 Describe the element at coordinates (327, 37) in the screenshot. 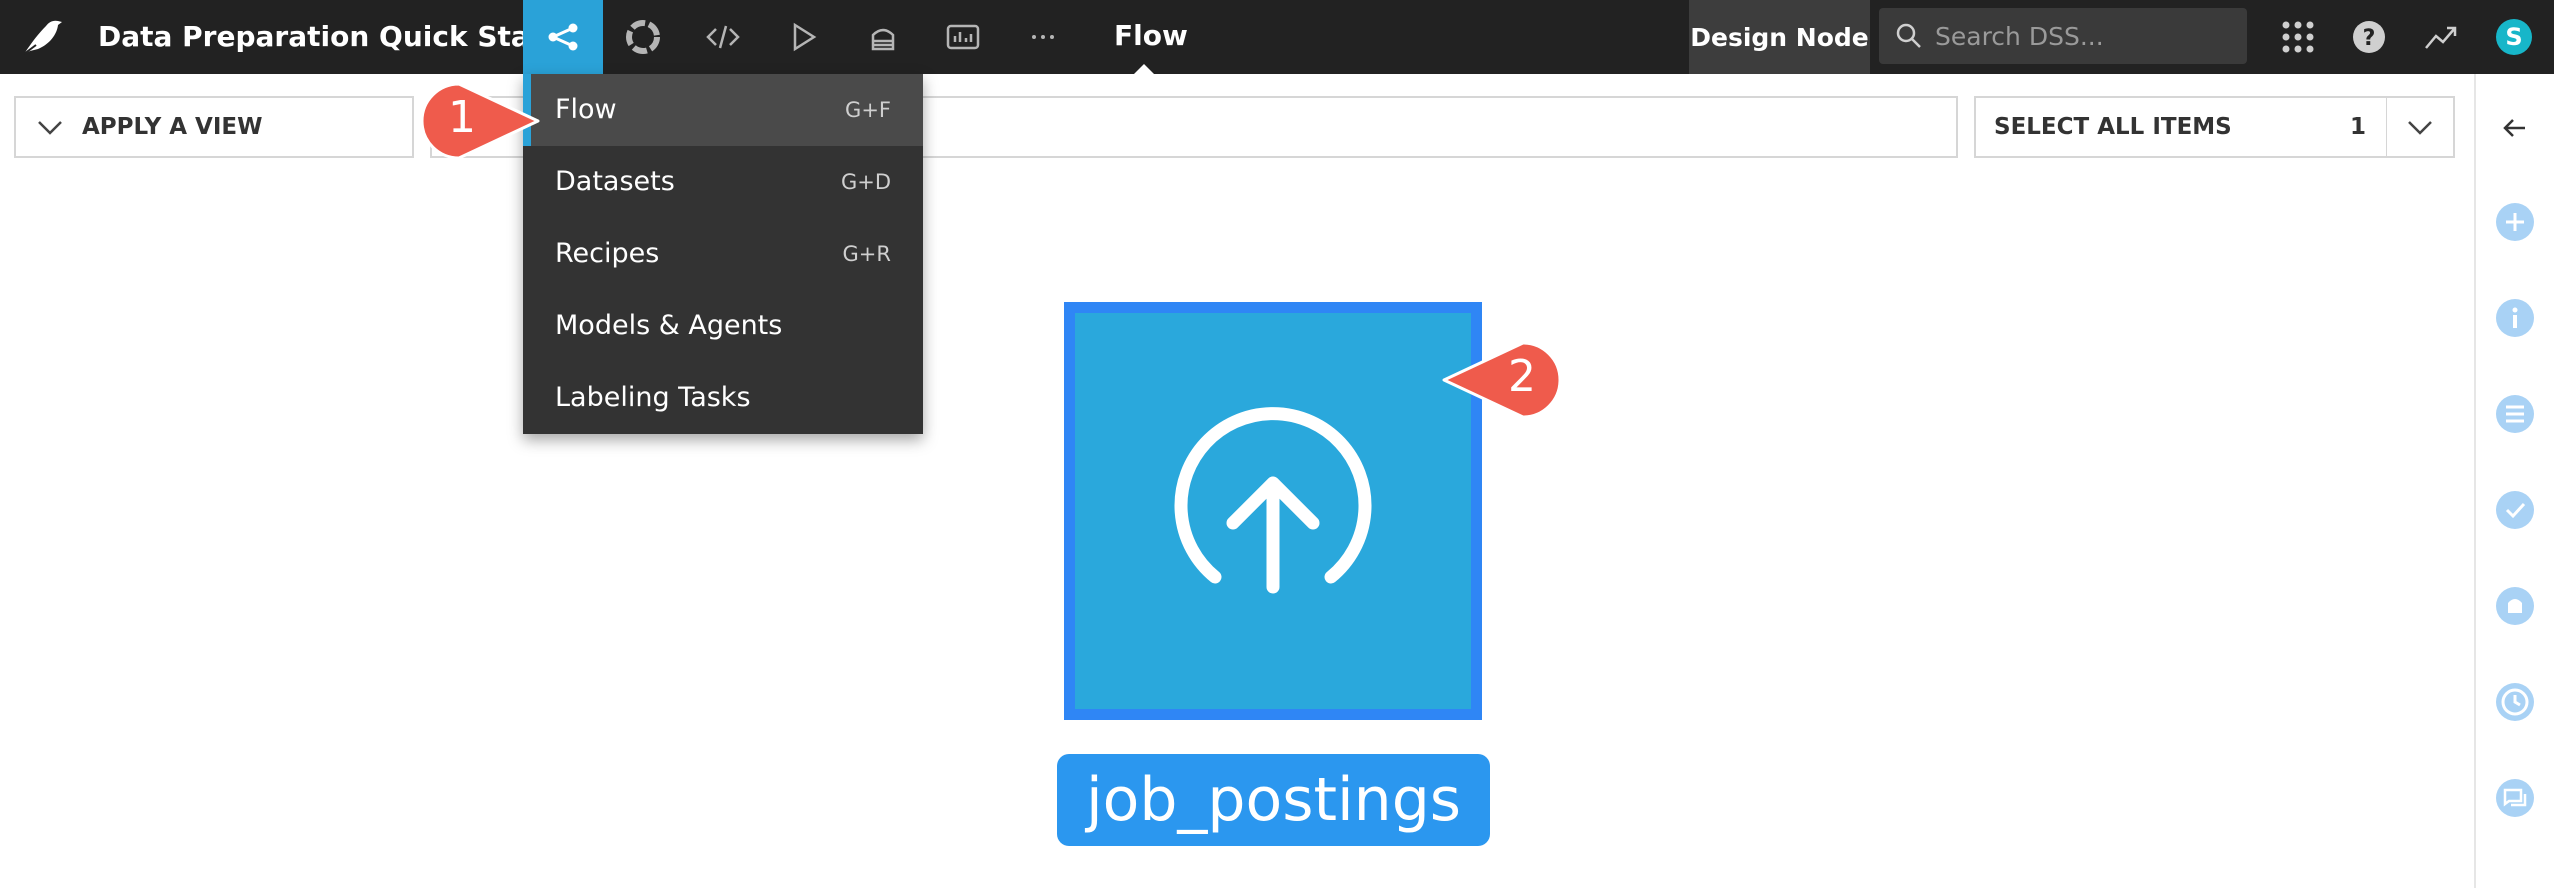

I see `project-title: Data Preparation Quick Start` at that location.